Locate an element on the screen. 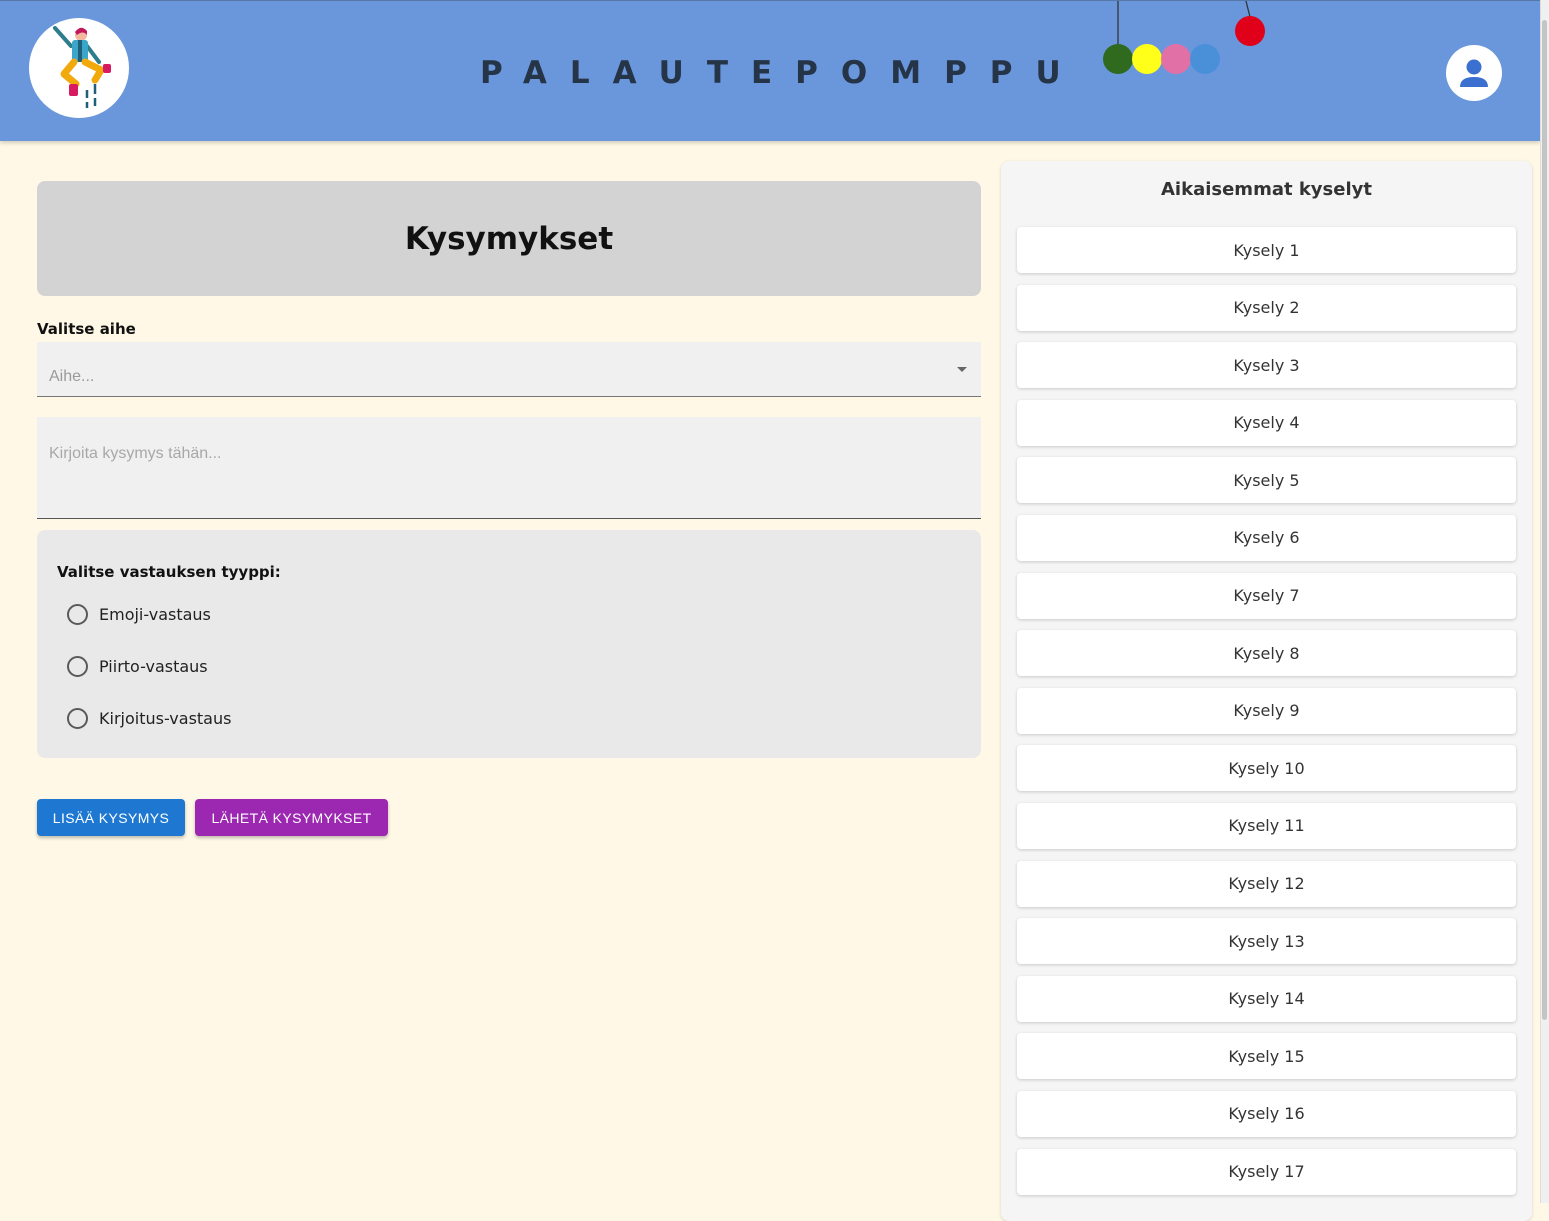  page-title: Kysymykset is located at coordinates (509, 238).